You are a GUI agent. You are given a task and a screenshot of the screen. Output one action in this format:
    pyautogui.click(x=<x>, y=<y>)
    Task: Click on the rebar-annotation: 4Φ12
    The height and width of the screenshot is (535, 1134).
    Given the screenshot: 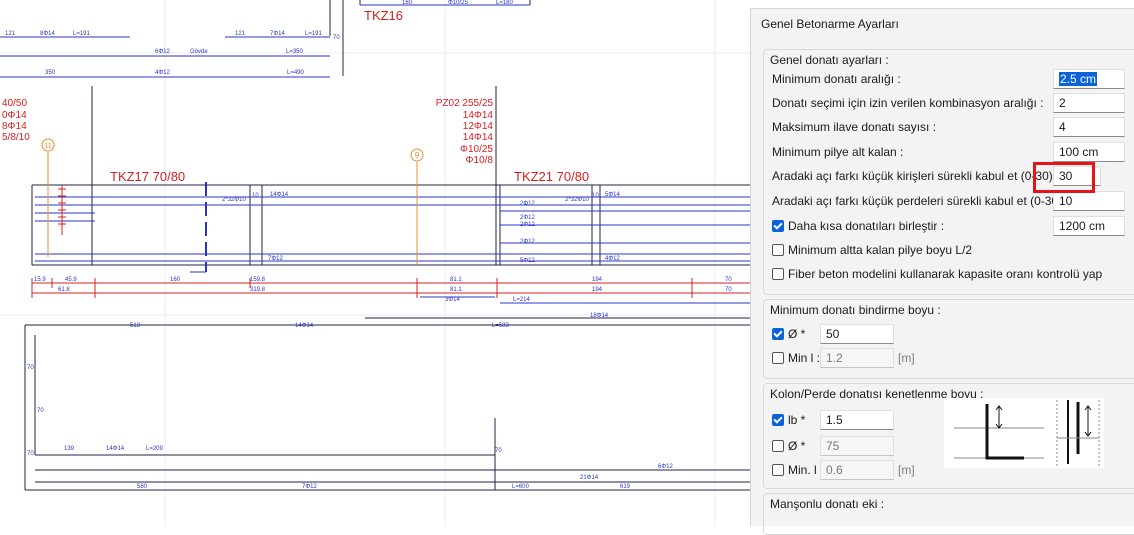 What is the action you would take?
    pyautogui.click(x=612, y=259)
    